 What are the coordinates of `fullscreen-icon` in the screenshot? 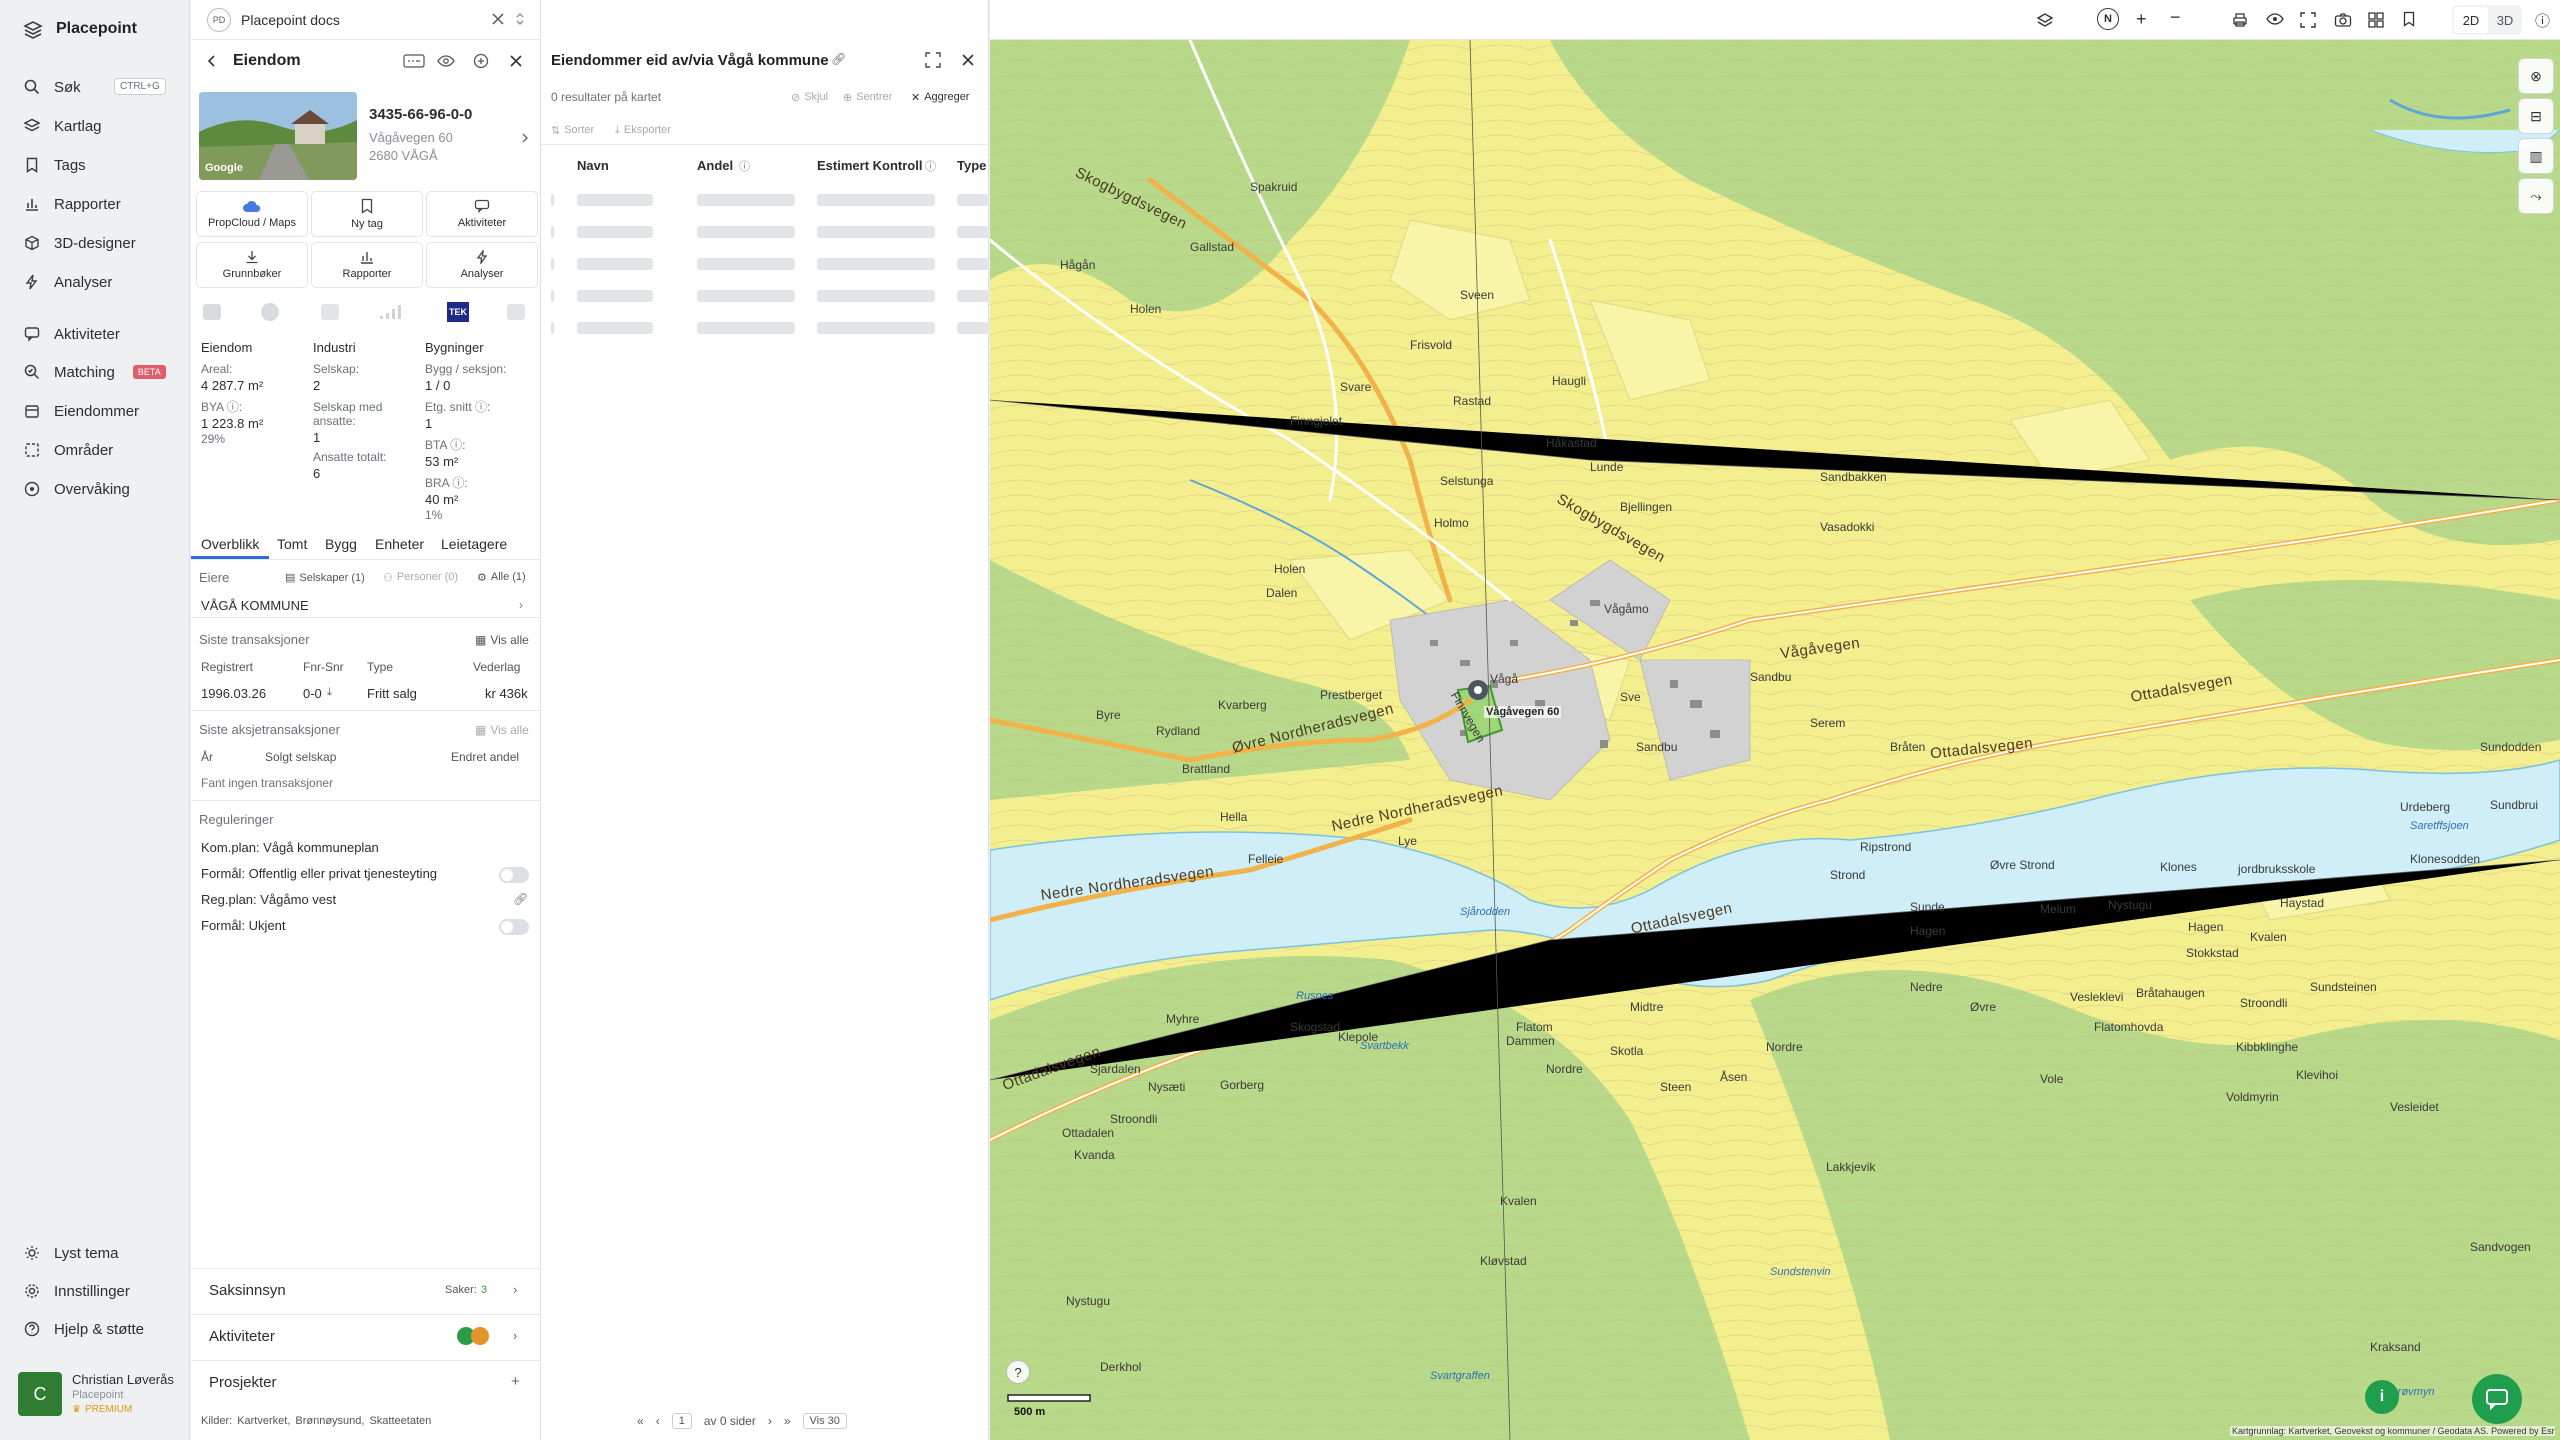 It's located at (2308, 20).